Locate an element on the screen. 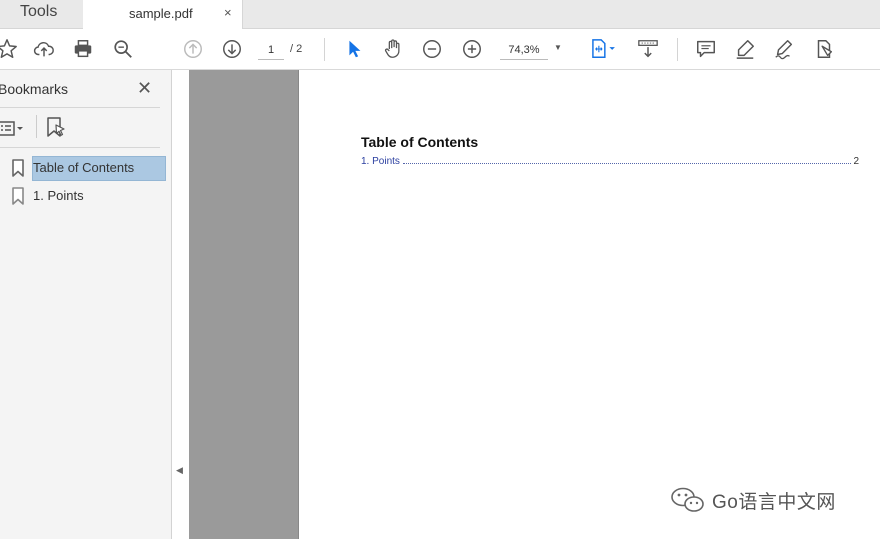  cloud-upload-icon is located at coordinates (44, 49).